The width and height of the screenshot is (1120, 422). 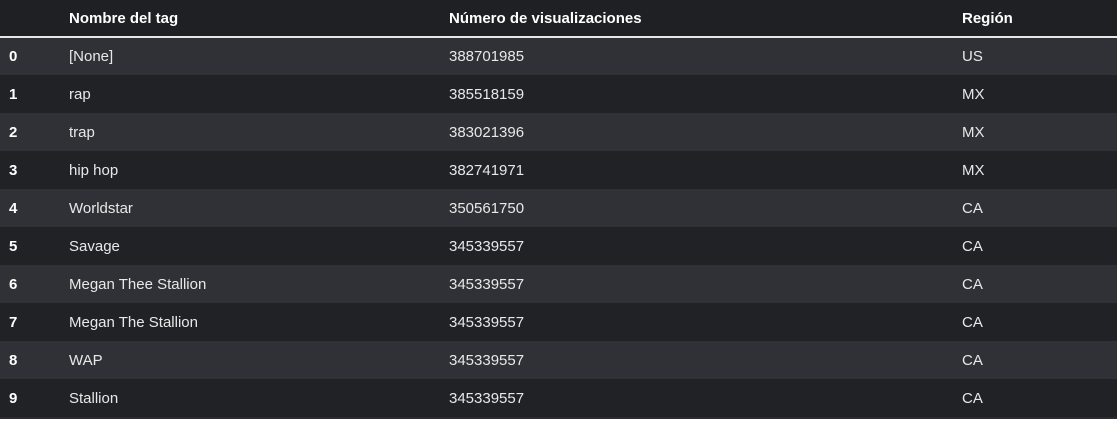 What do you see at coordinates (1035, 19) in the screenshot?
I see `header-region: Región` at bounding box center [1035, 19].